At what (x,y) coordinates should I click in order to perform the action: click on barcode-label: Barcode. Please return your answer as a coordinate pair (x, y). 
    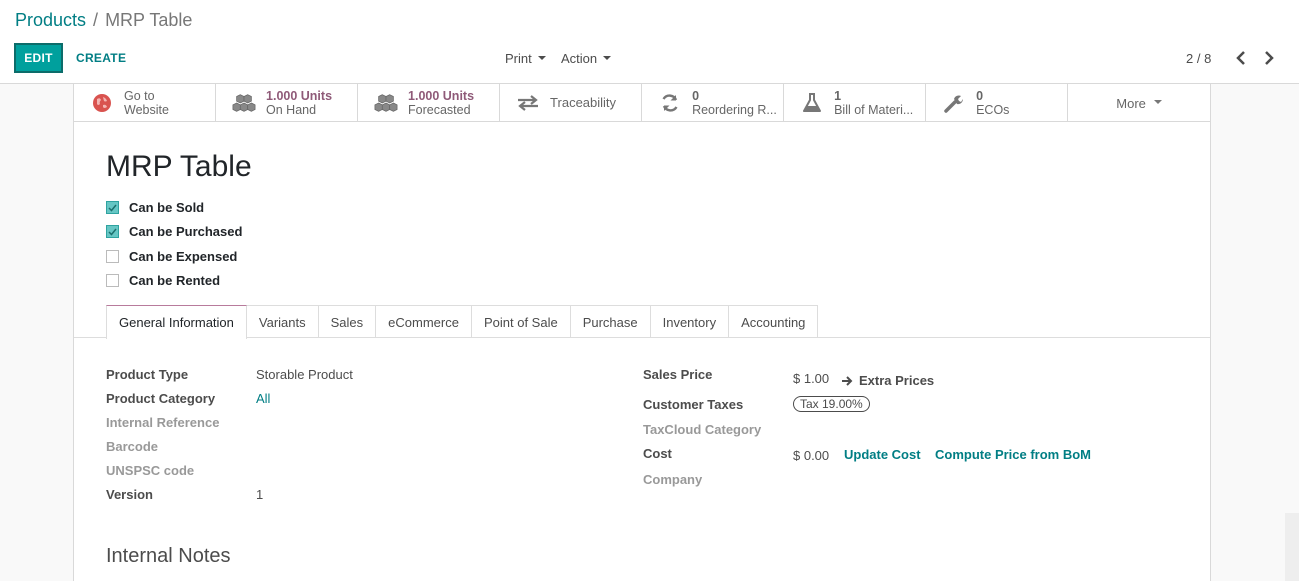
    Looking at the image, I should click on (132, 446).